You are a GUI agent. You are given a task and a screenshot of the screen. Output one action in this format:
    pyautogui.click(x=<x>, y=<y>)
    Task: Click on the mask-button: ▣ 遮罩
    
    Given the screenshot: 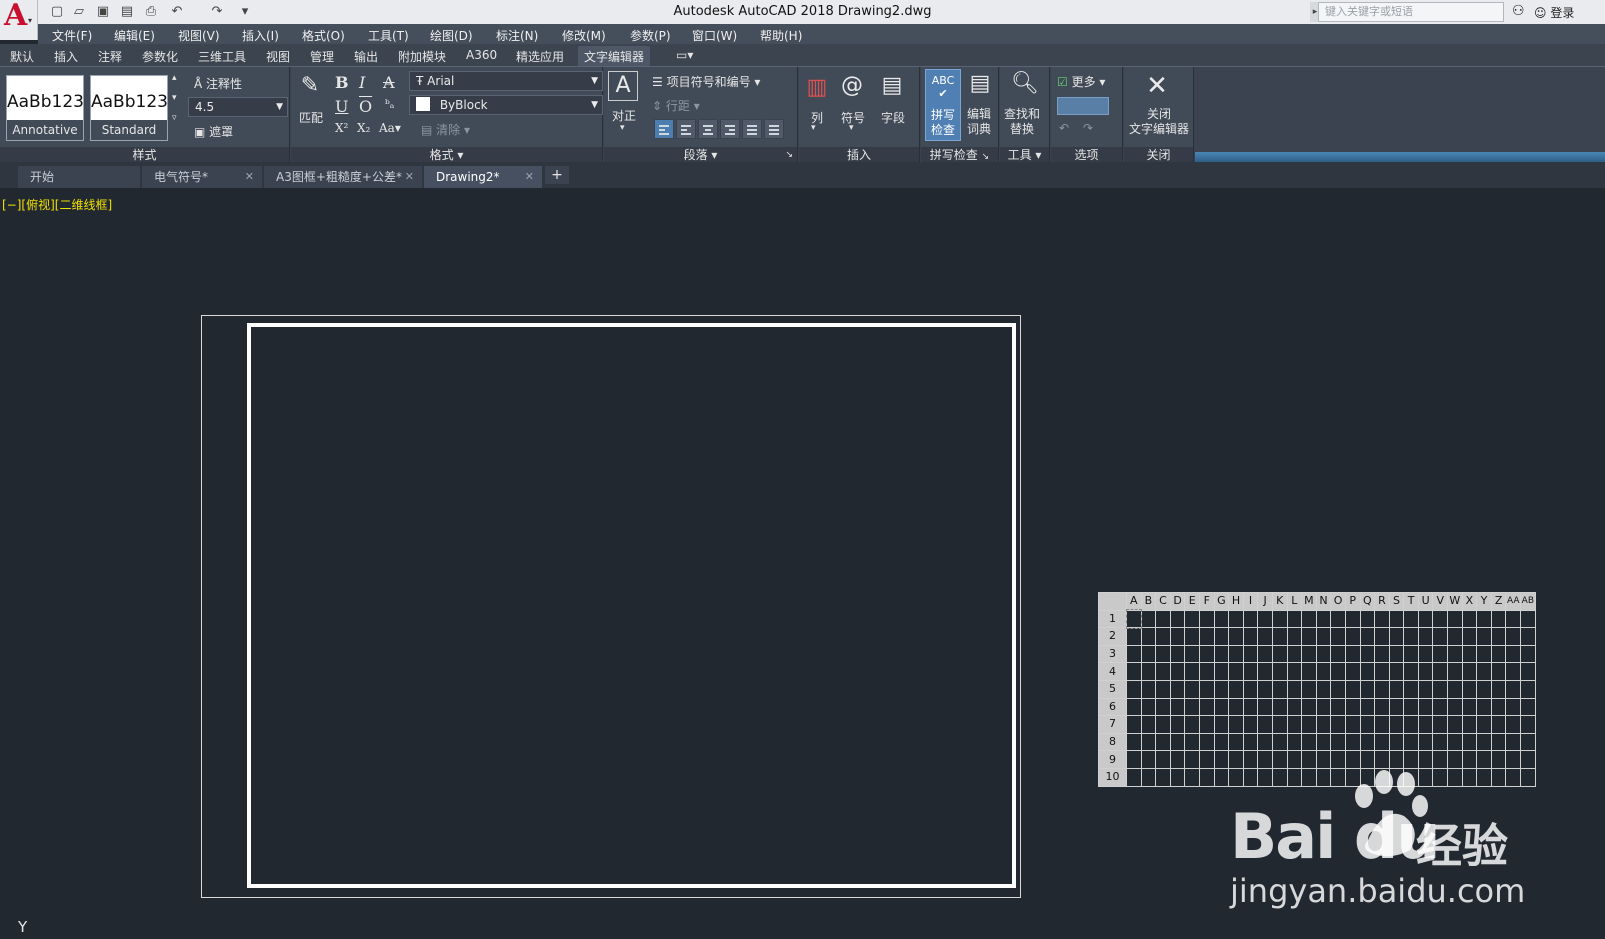 What is the action you would take?
    pyautogui.click(x=213, y=131)
    